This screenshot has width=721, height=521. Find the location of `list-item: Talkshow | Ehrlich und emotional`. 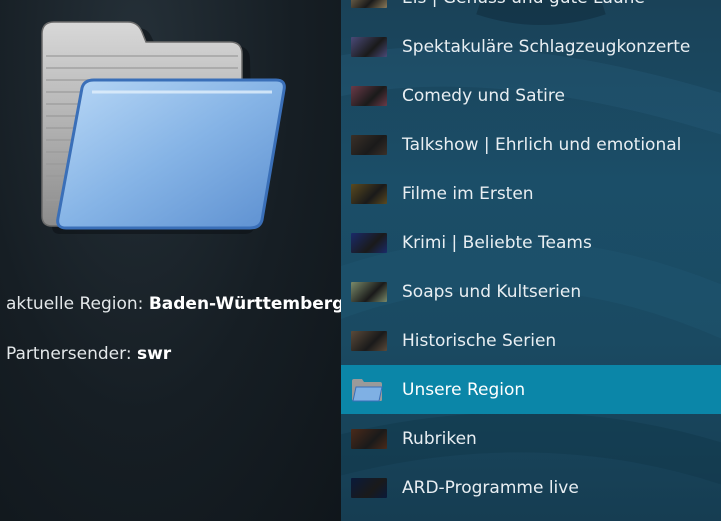

list-item: Talkshow | Ehrlich und emotional is located at coordinates (531, 144).